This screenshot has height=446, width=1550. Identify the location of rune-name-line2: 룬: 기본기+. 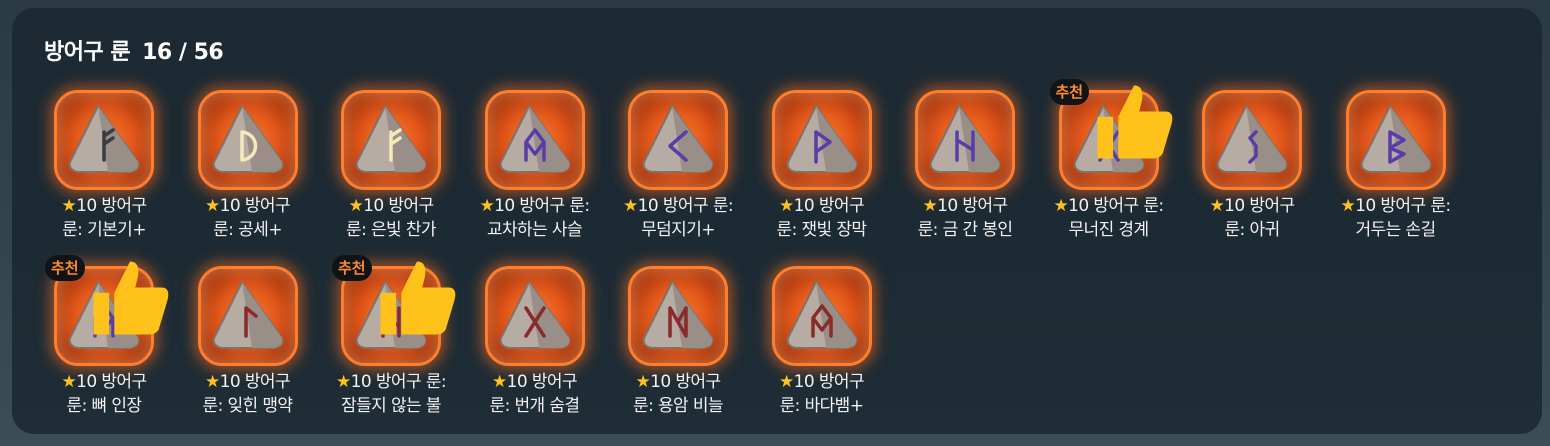
(104, 230).